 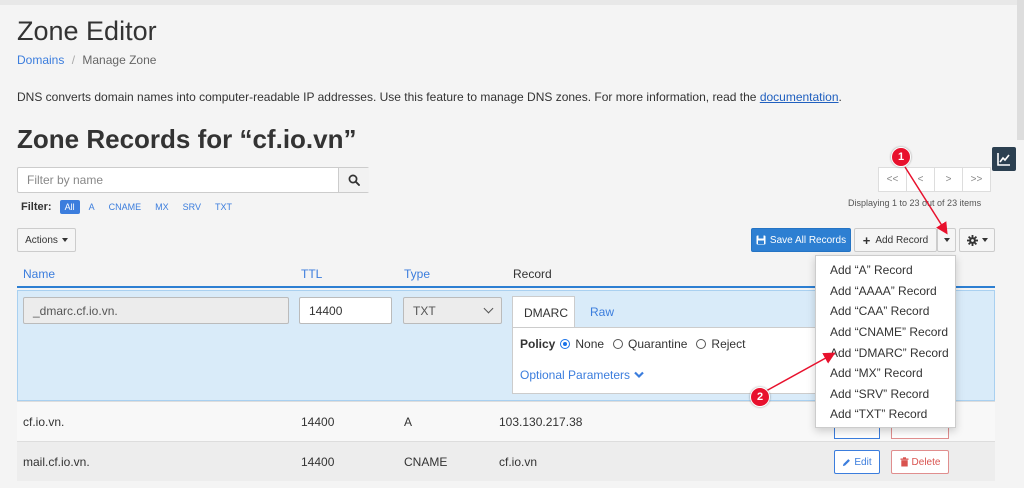 I want to click on add-record-button: + Add Record, so click(x=895, y=240).